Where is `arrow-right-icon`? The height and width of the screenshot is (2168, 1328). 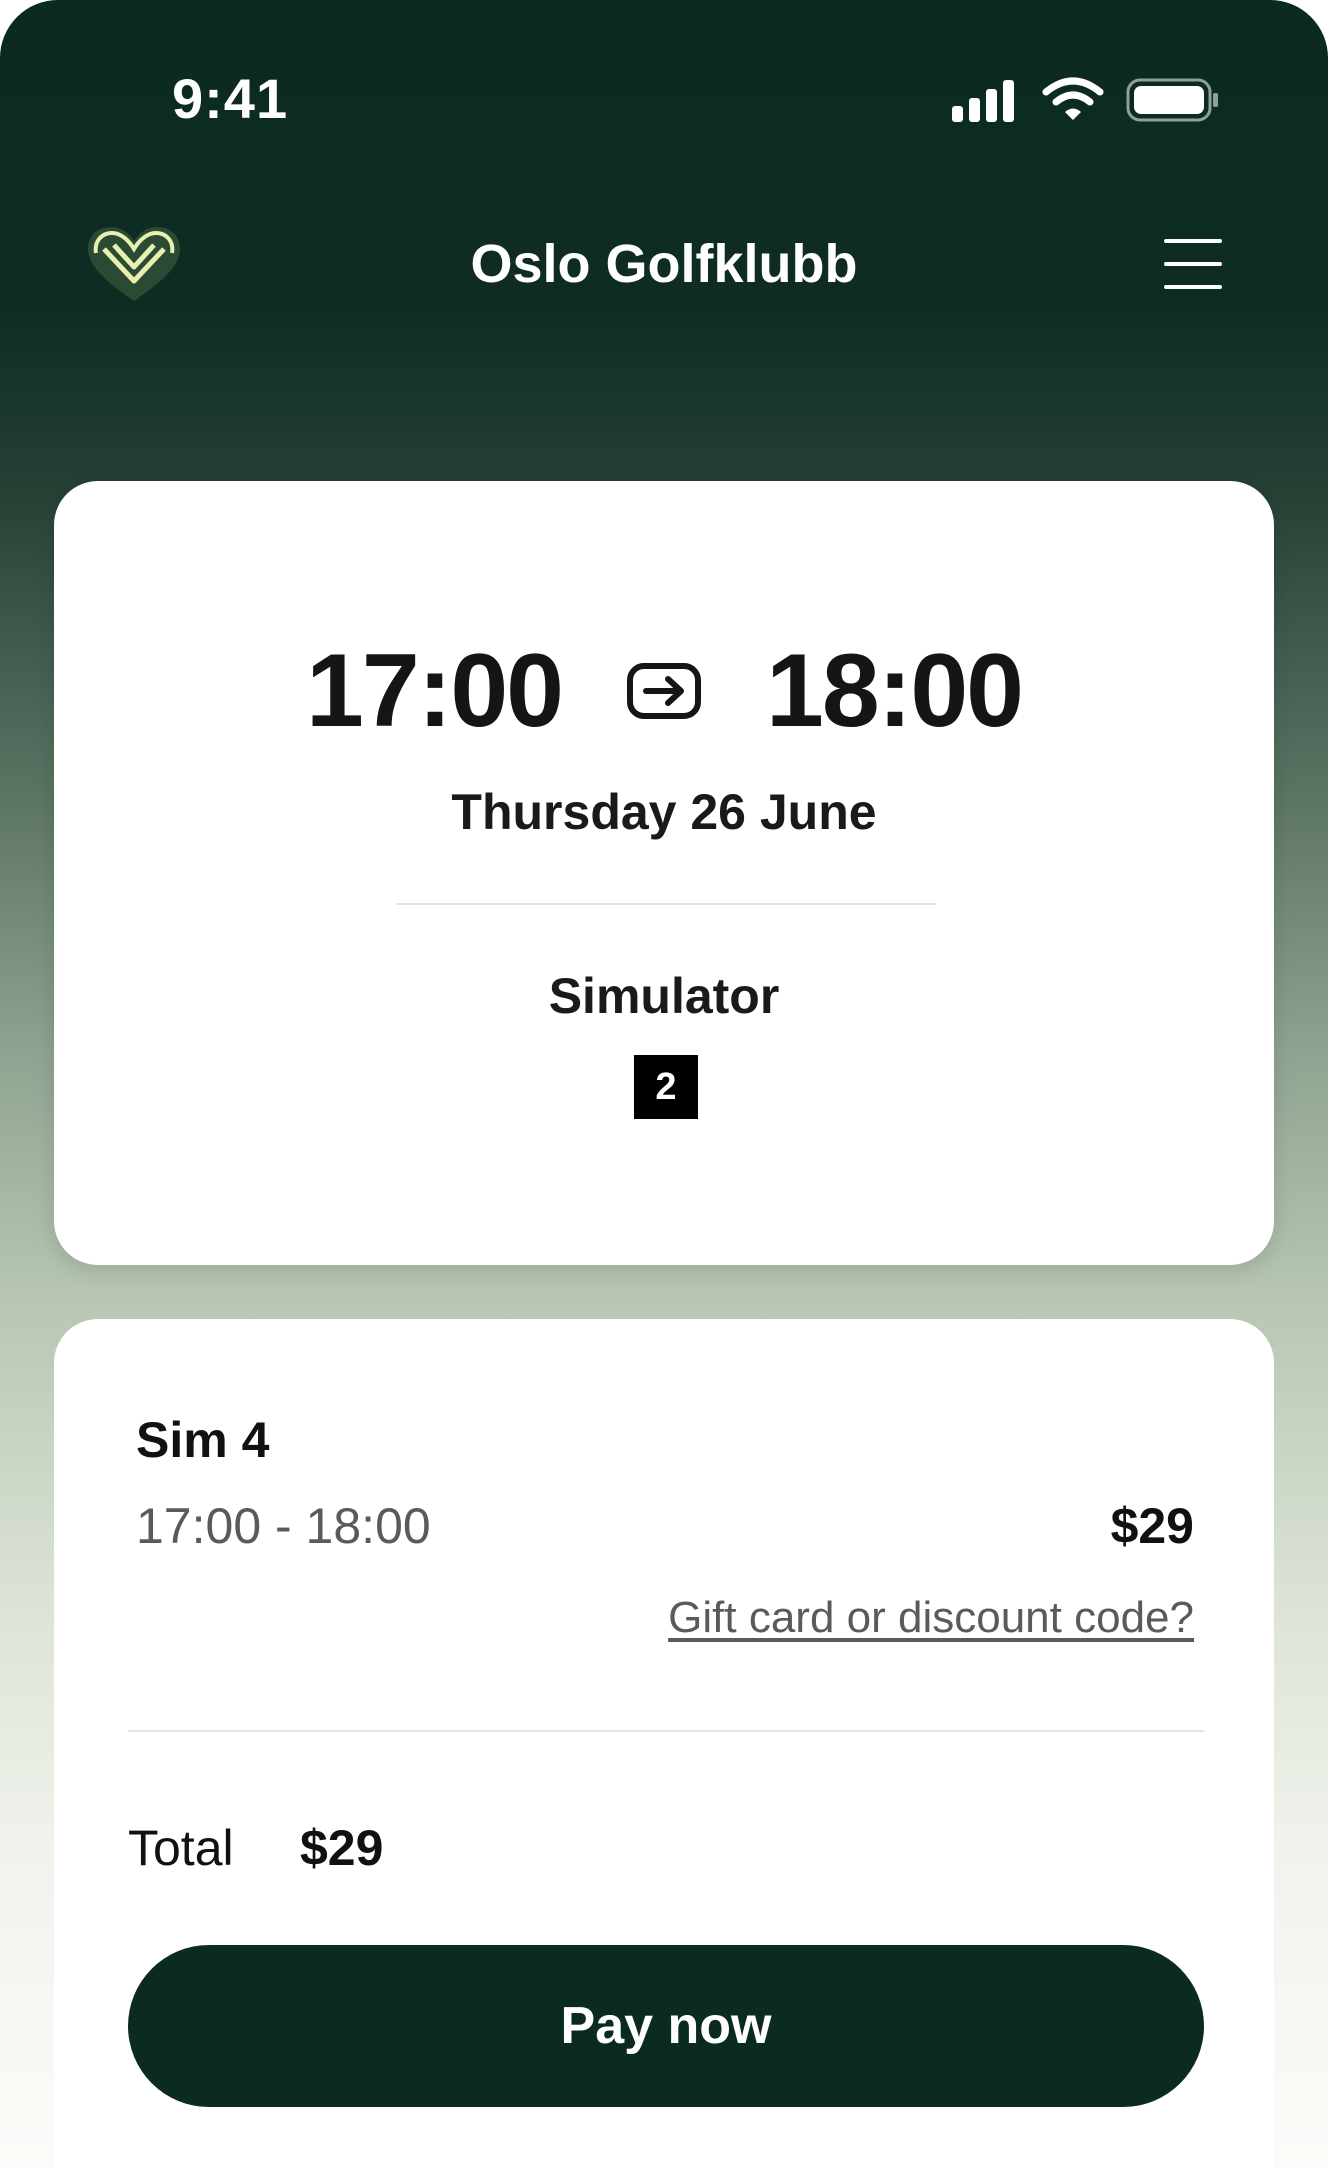 arrow-right-icon is located at coordinates (664, 691).